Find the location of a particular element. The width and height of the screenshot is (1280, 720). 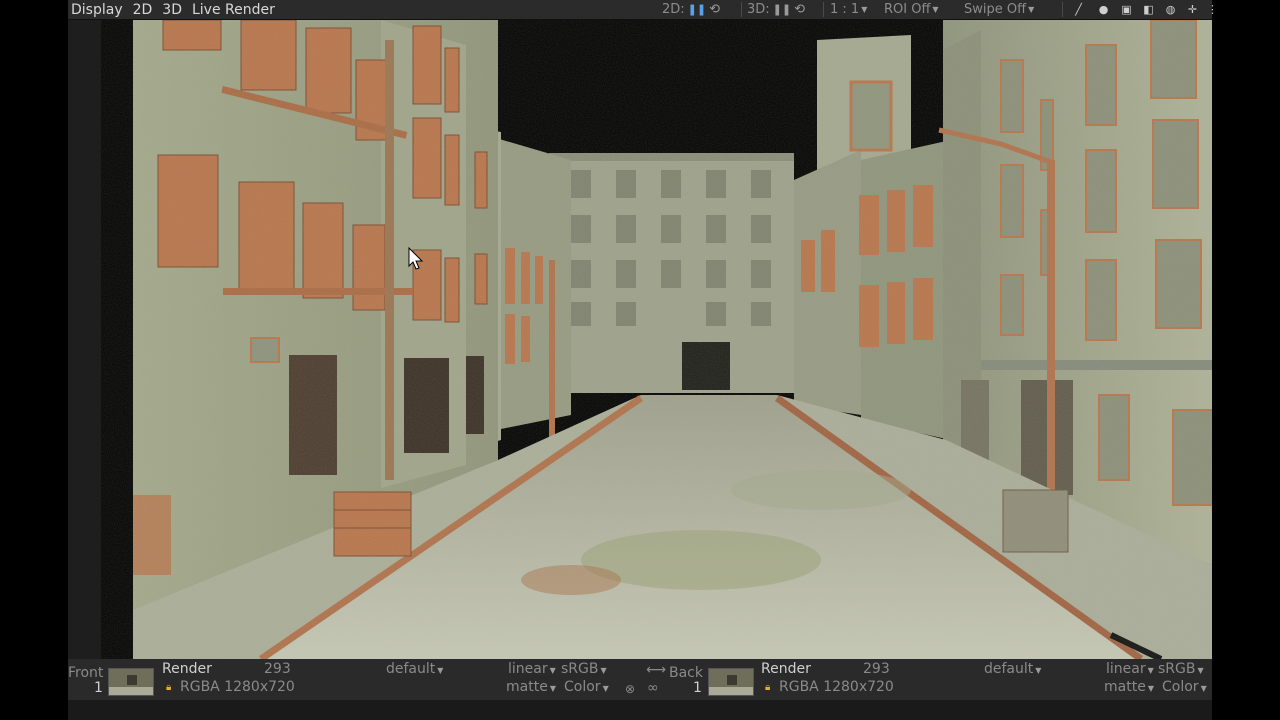

colorspace-in-dropdown-right: linear ▼ is located at coordinates (1130, 669).